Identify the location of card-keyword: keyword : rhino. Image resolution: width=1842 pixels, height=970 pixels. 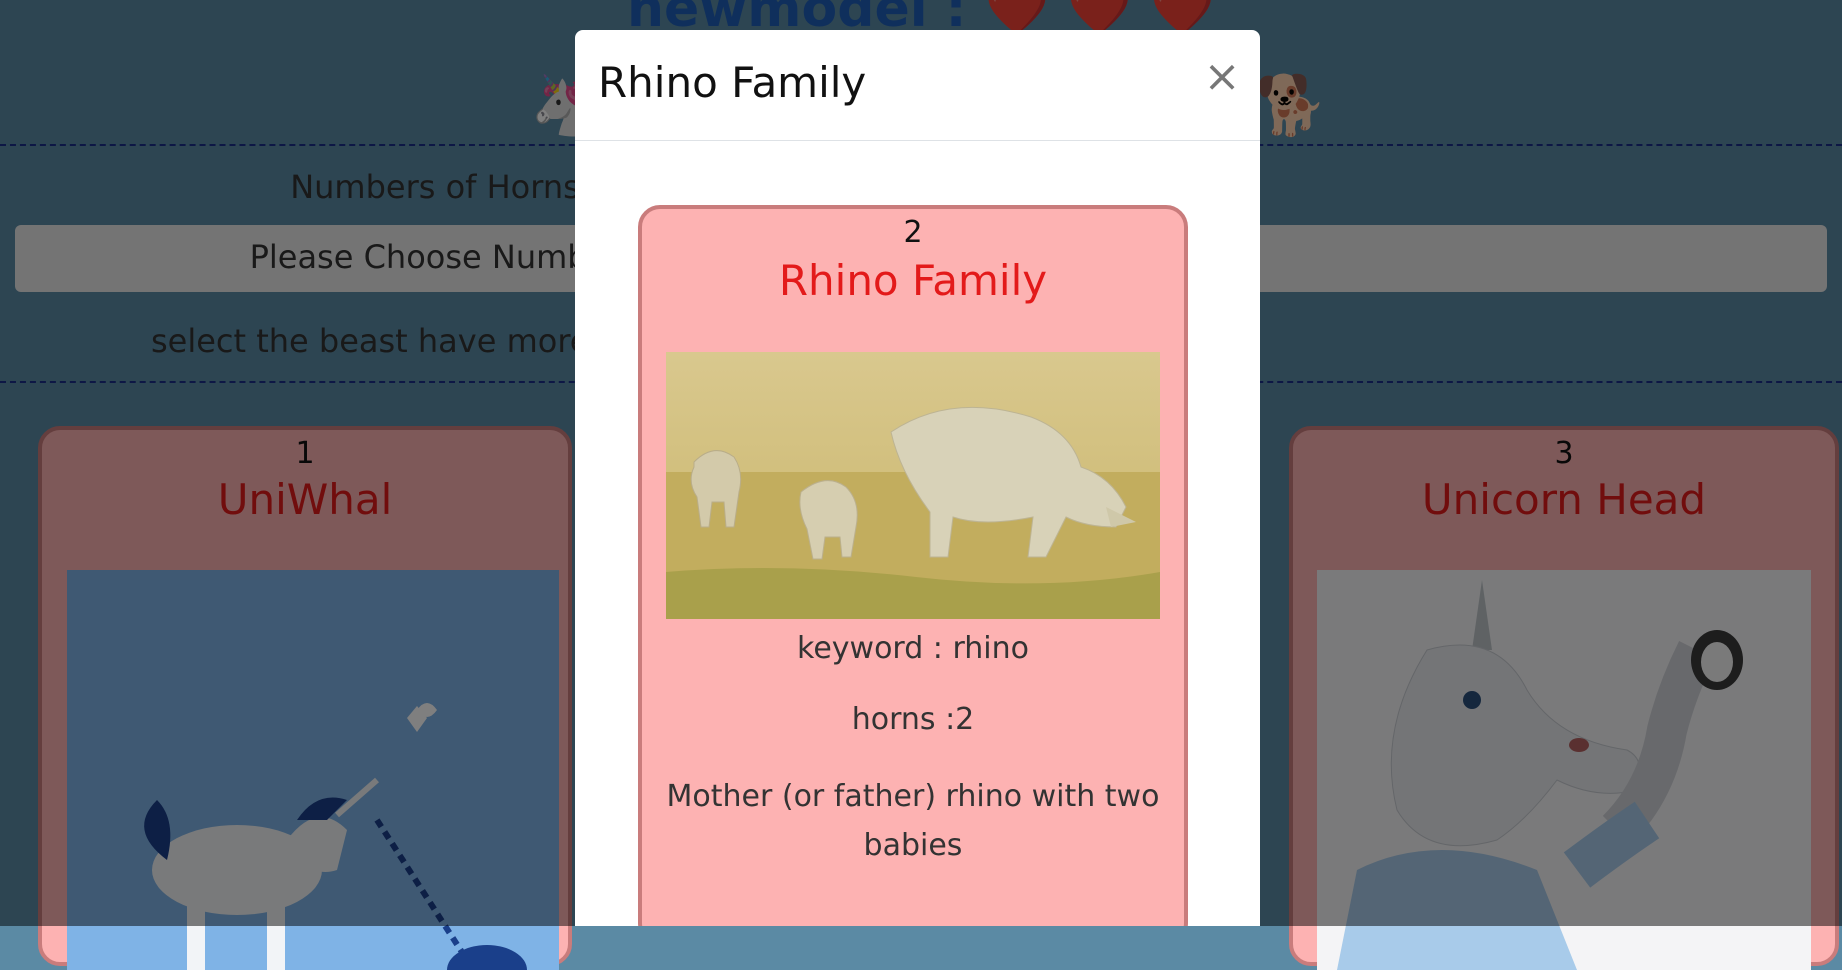
(913, 648).